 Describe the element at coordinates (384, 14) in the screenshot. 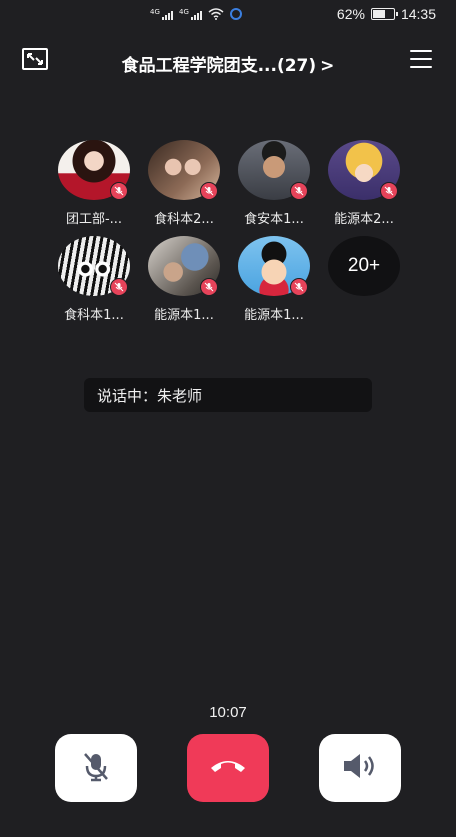

I see `battery-icon` at that location.